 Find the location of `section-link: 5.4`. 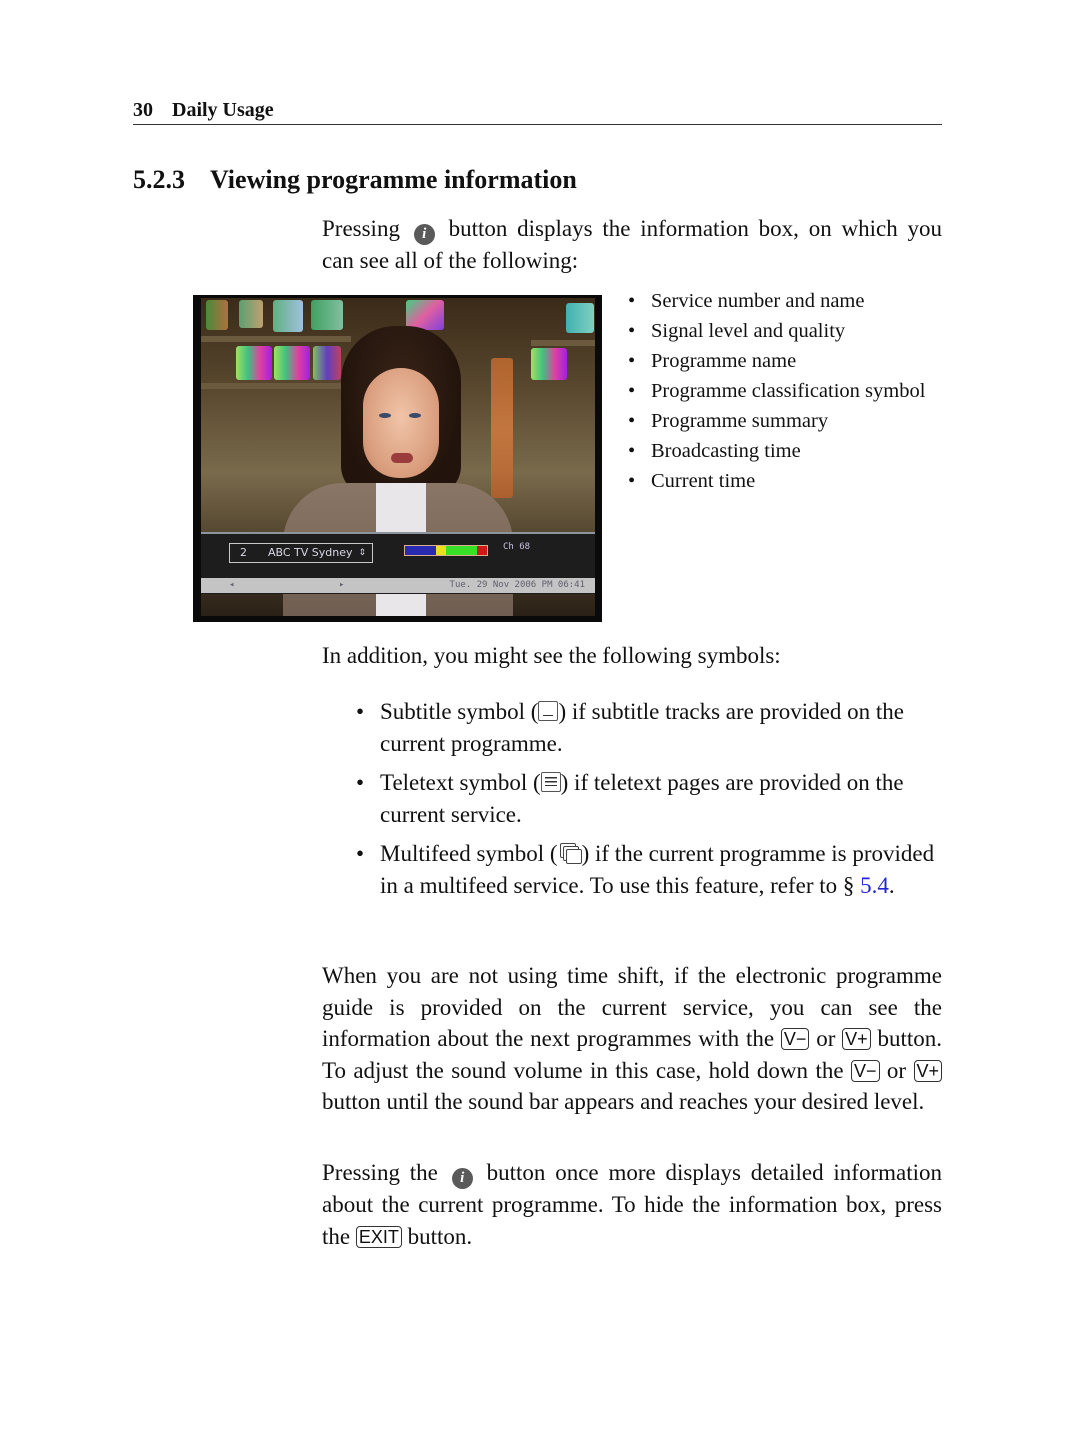

section-link: 5.4 is located at coordinates (874, 885).